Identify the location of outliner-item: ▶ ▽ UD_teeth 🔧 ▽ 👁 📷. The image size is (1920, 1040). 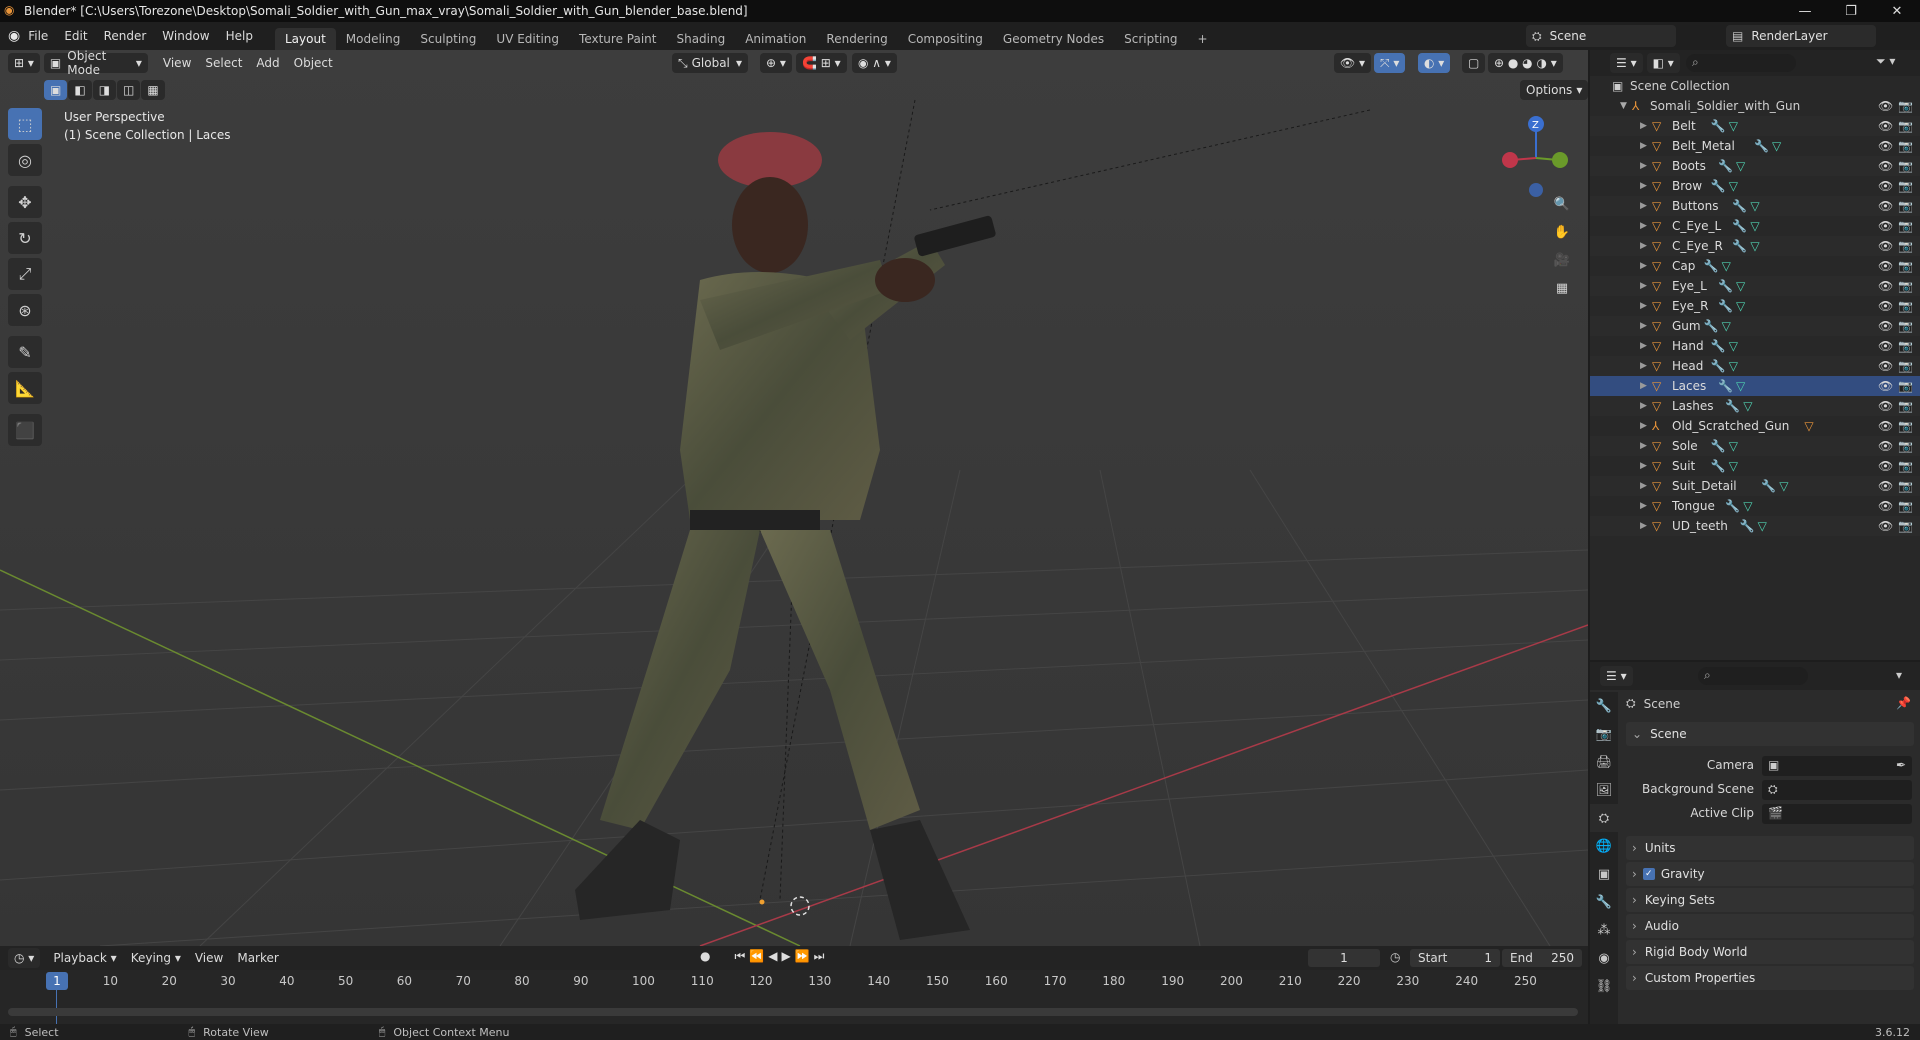
(1755, 526).